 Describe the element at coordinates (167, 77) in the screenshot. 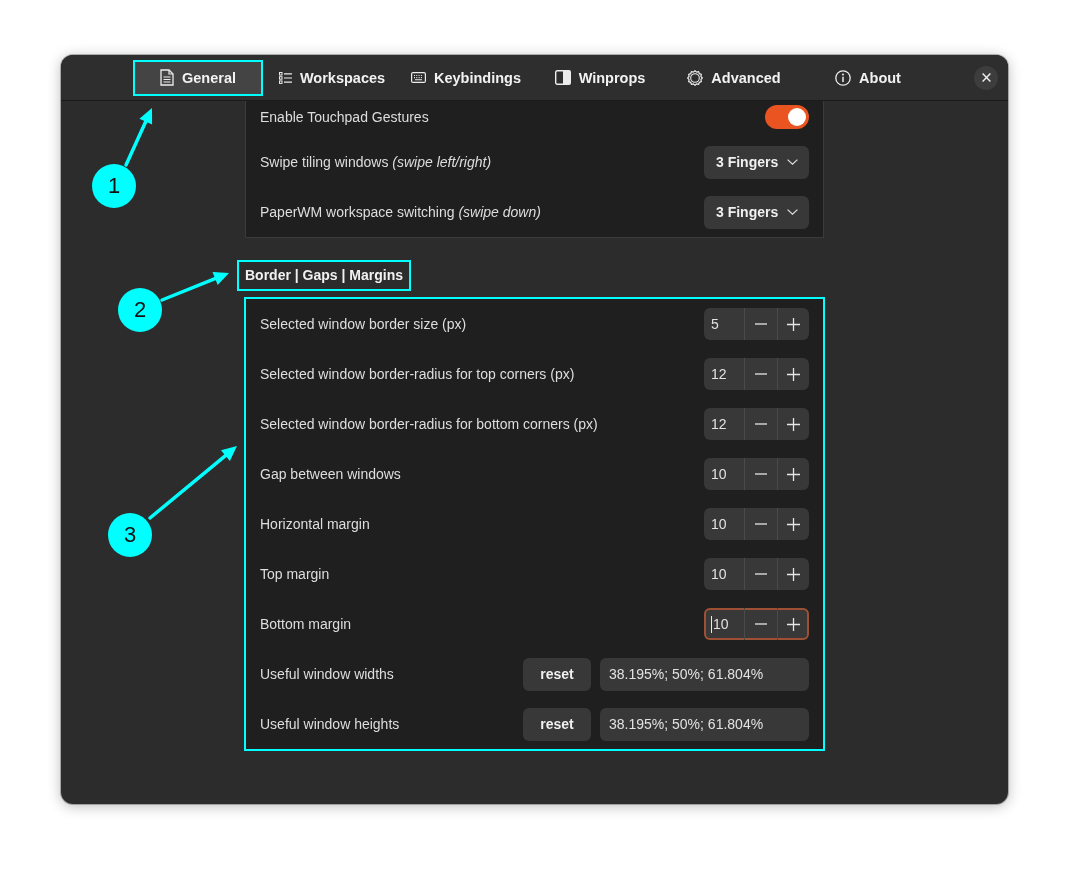

I see `document-icon` at that location.